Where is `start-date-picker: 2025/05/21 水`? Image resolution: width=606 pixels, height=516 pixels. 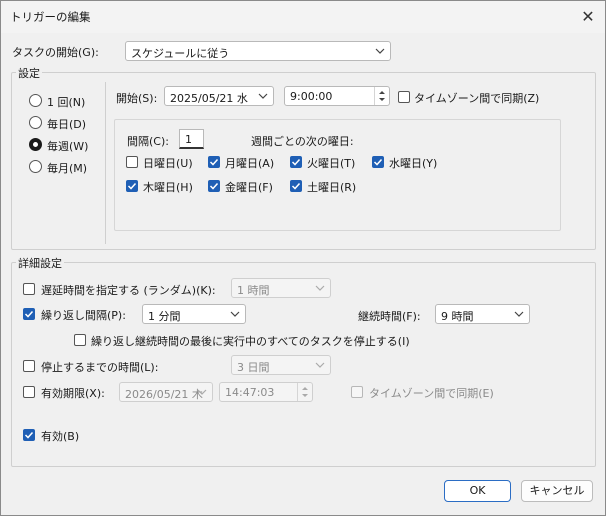
start-date-picker: 2025/05/21 水 is located at coordinates (219, 96).